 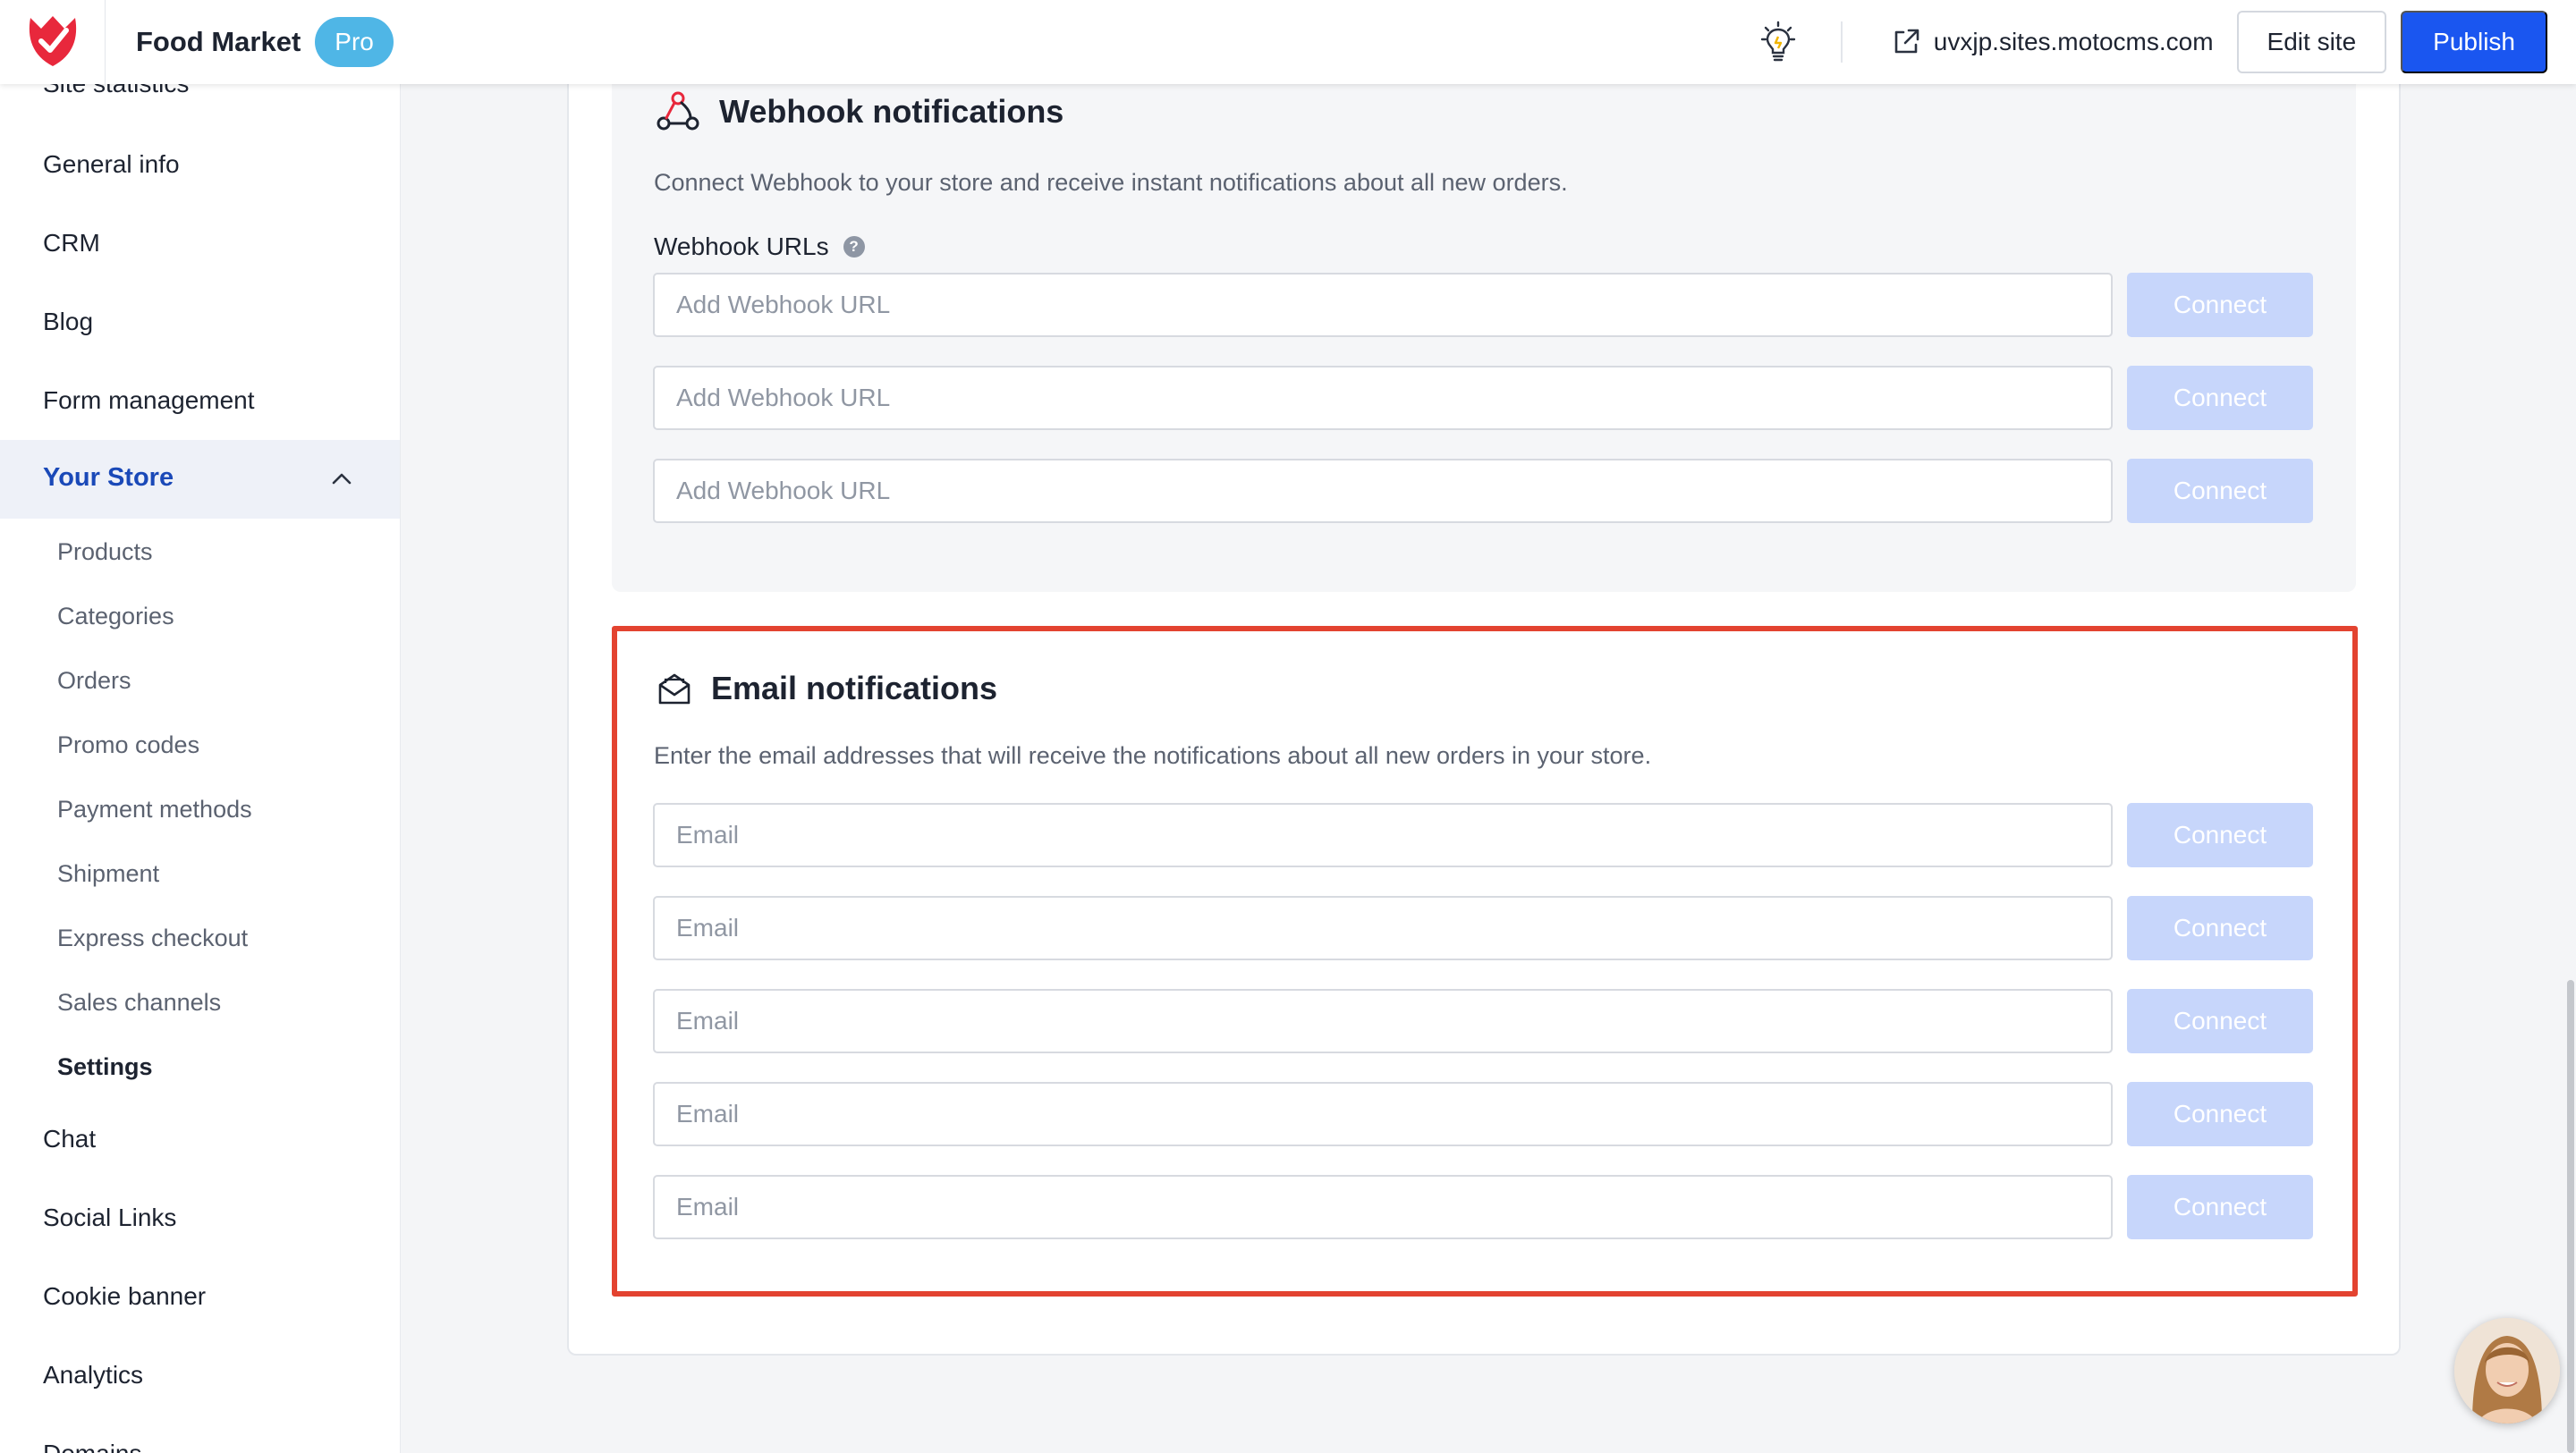 What do you see at coordinates (149, 400) in the screenshot?
I see `sidebar-item-form-management: Form management` at bounding box center [149, 400].